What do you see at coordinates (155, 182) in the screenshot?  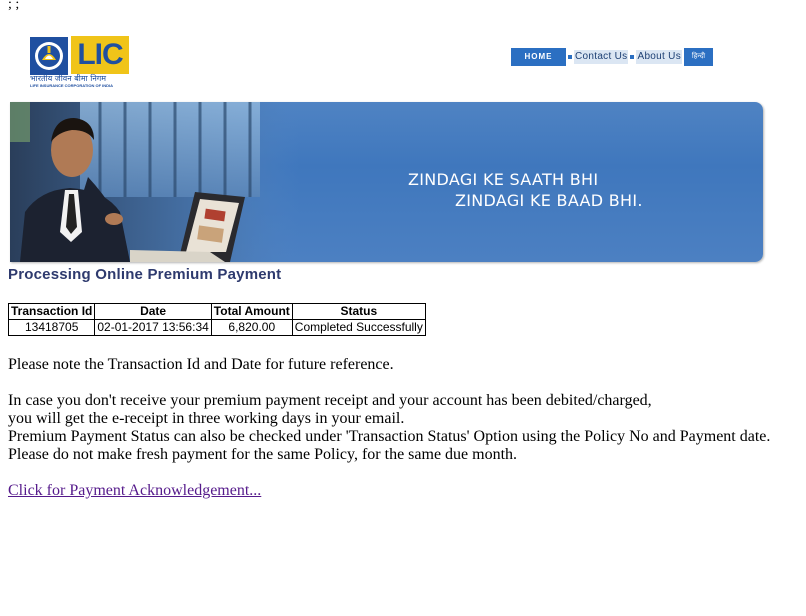 I see `businessman-laptop-image` at bounding box center [155, 182].